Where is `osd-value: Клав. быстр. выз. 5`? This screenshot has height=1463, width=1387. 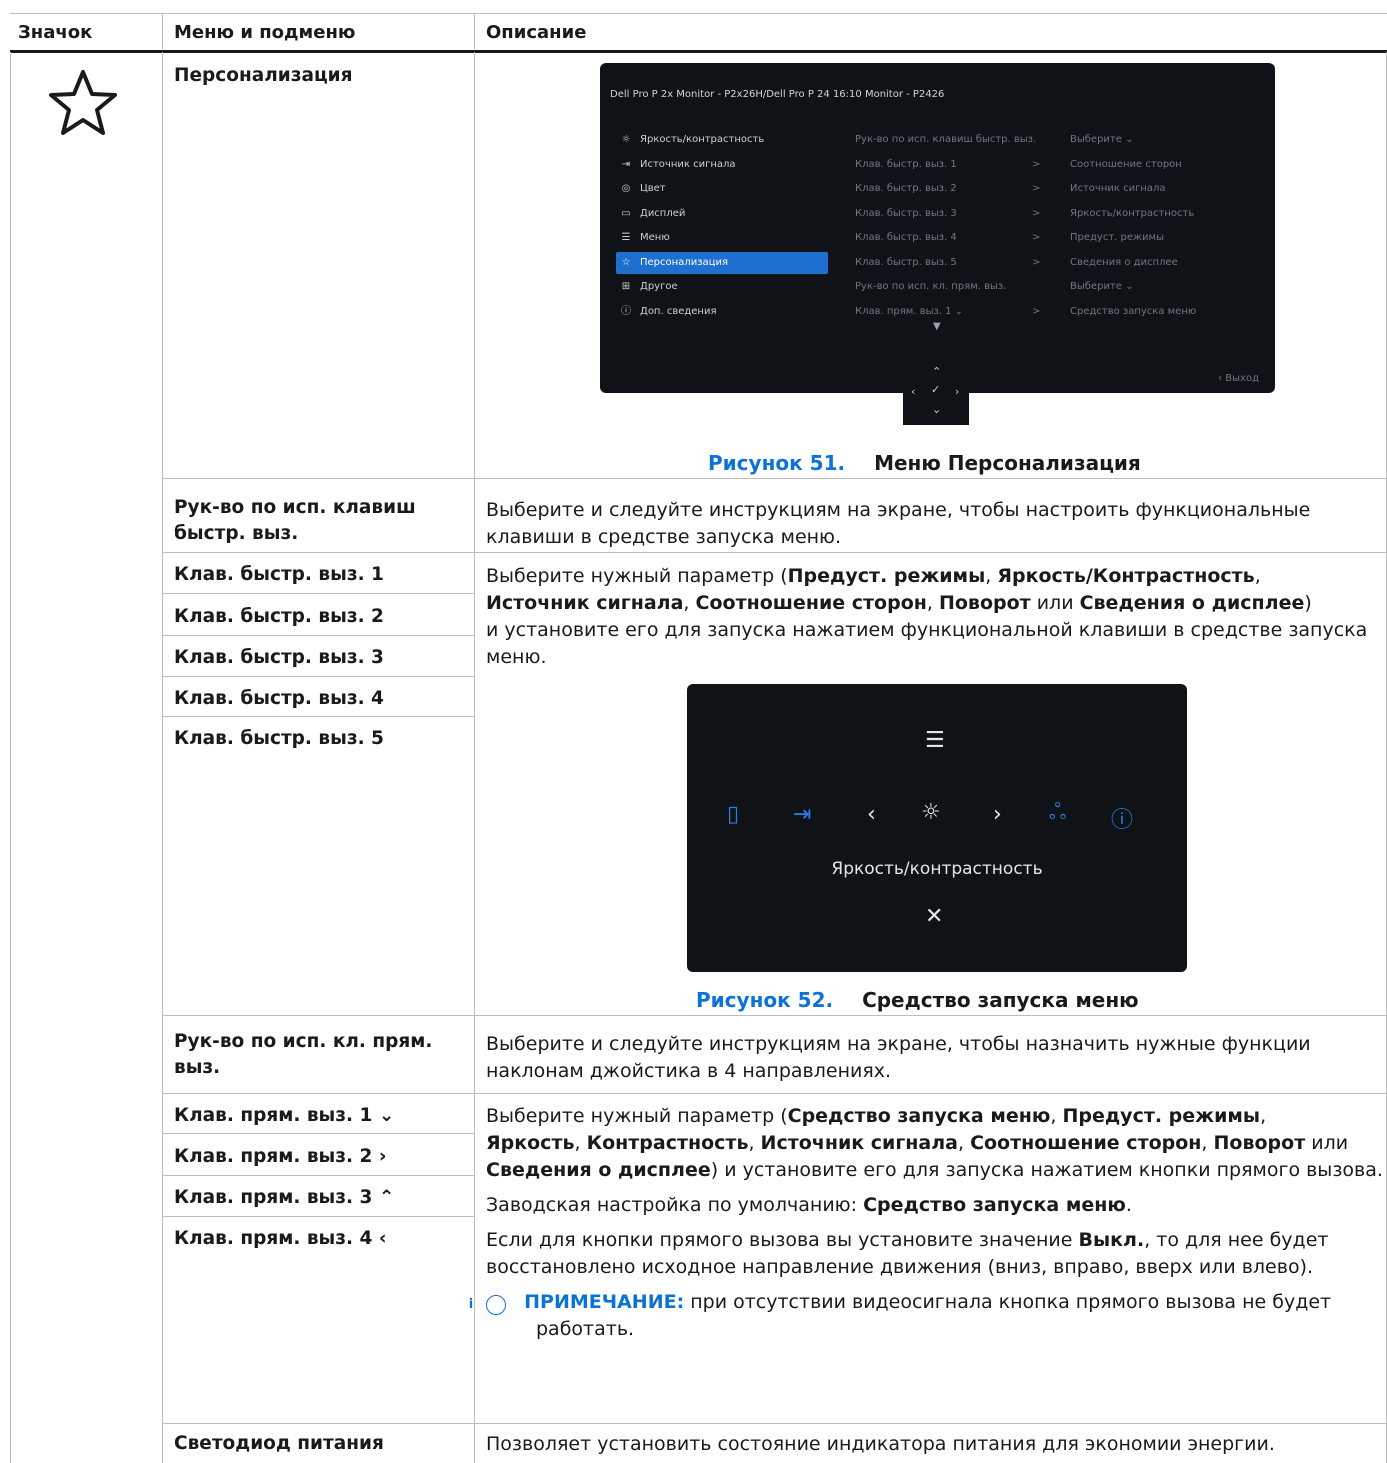
osd-value: Клав. быстр. выз. 5 is located at coordinates (906, 262).